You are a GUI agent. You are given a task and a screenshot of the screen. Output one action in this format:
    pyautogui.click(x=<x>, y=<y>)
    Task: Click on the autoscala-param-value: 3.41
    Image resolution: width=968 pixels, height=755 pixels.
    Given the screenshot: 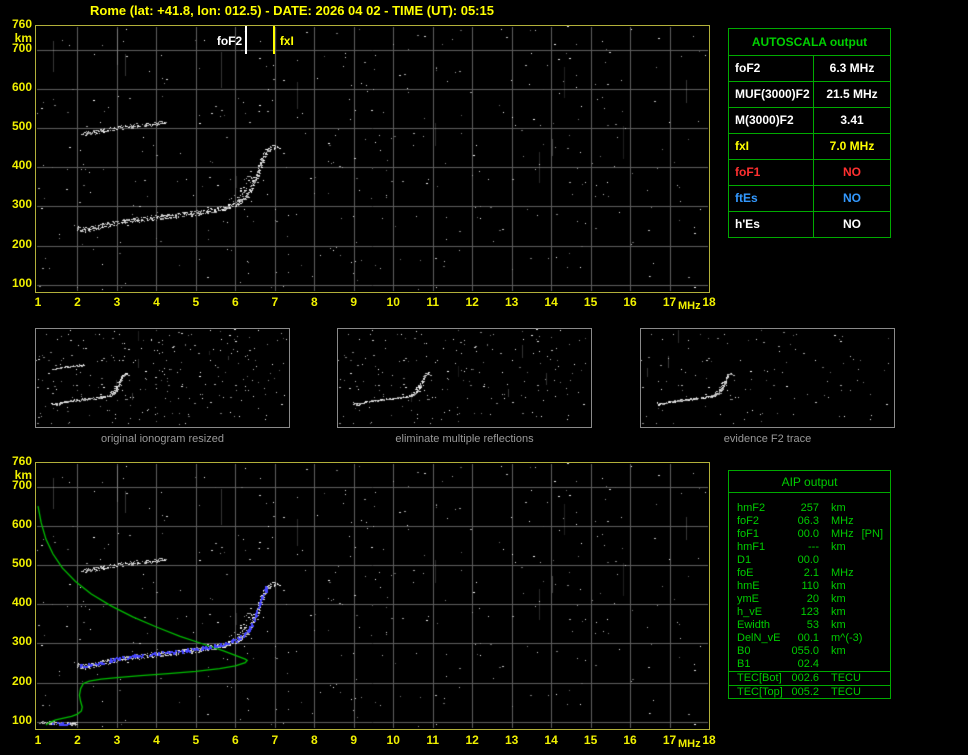 What is the action you would take?
    pyautogui.click(x=851, y=120)
    